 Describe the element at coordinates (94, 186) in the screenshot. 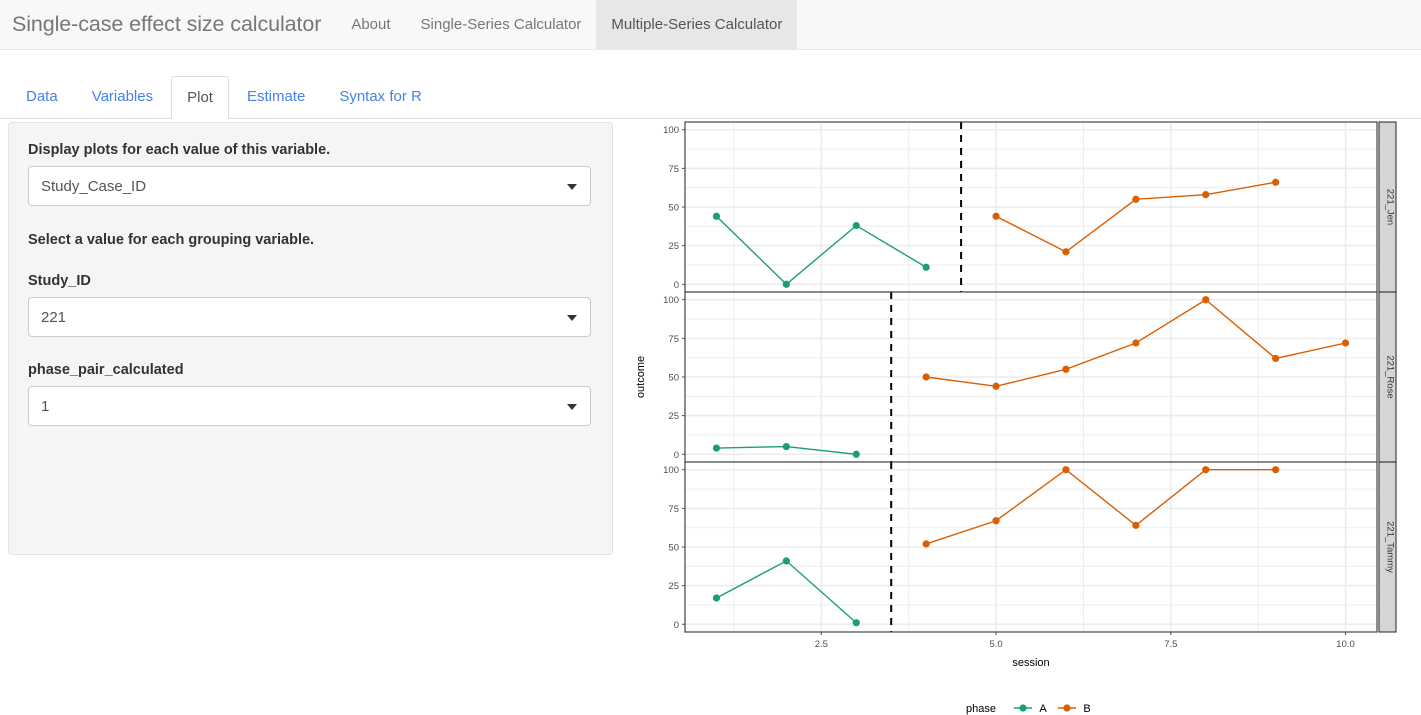

I see `facet-variable-select-value: Study_Case_ID` at that location.